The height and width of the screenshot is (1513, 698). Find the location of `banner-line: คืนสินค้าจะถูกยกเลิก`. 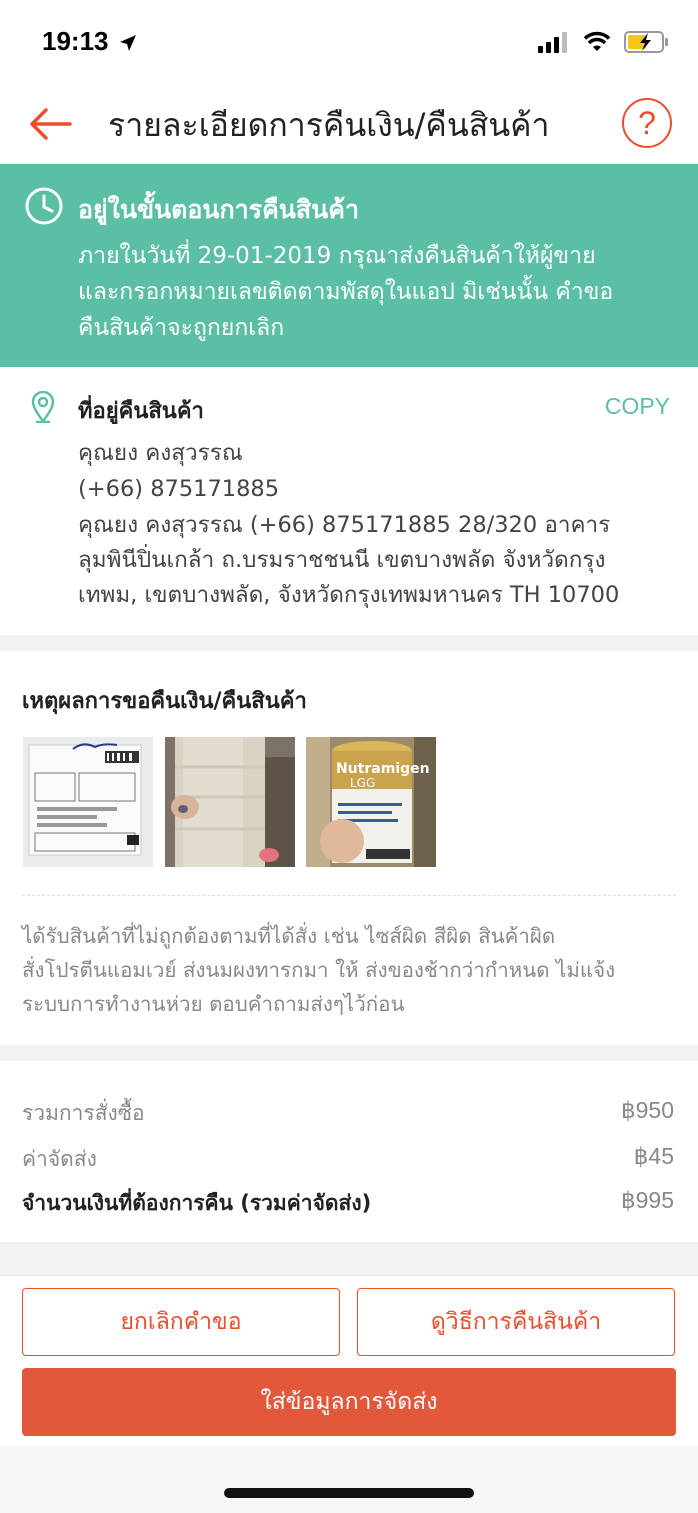

banner-line: คืนสินค้าจะถูกยกเลิก is located at coordinates (181, 328).